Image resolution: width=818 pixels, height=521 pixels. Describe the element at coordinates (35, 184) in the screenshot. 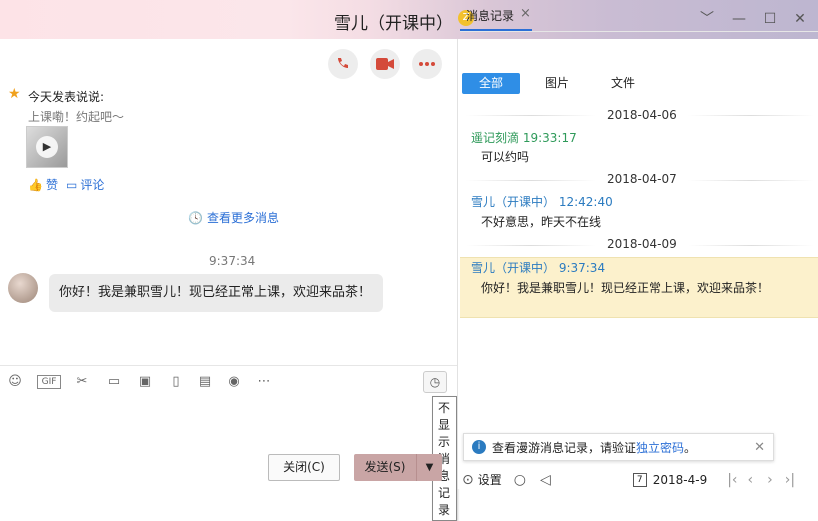

I see `thumbs-up-icon: 👍` at that location.